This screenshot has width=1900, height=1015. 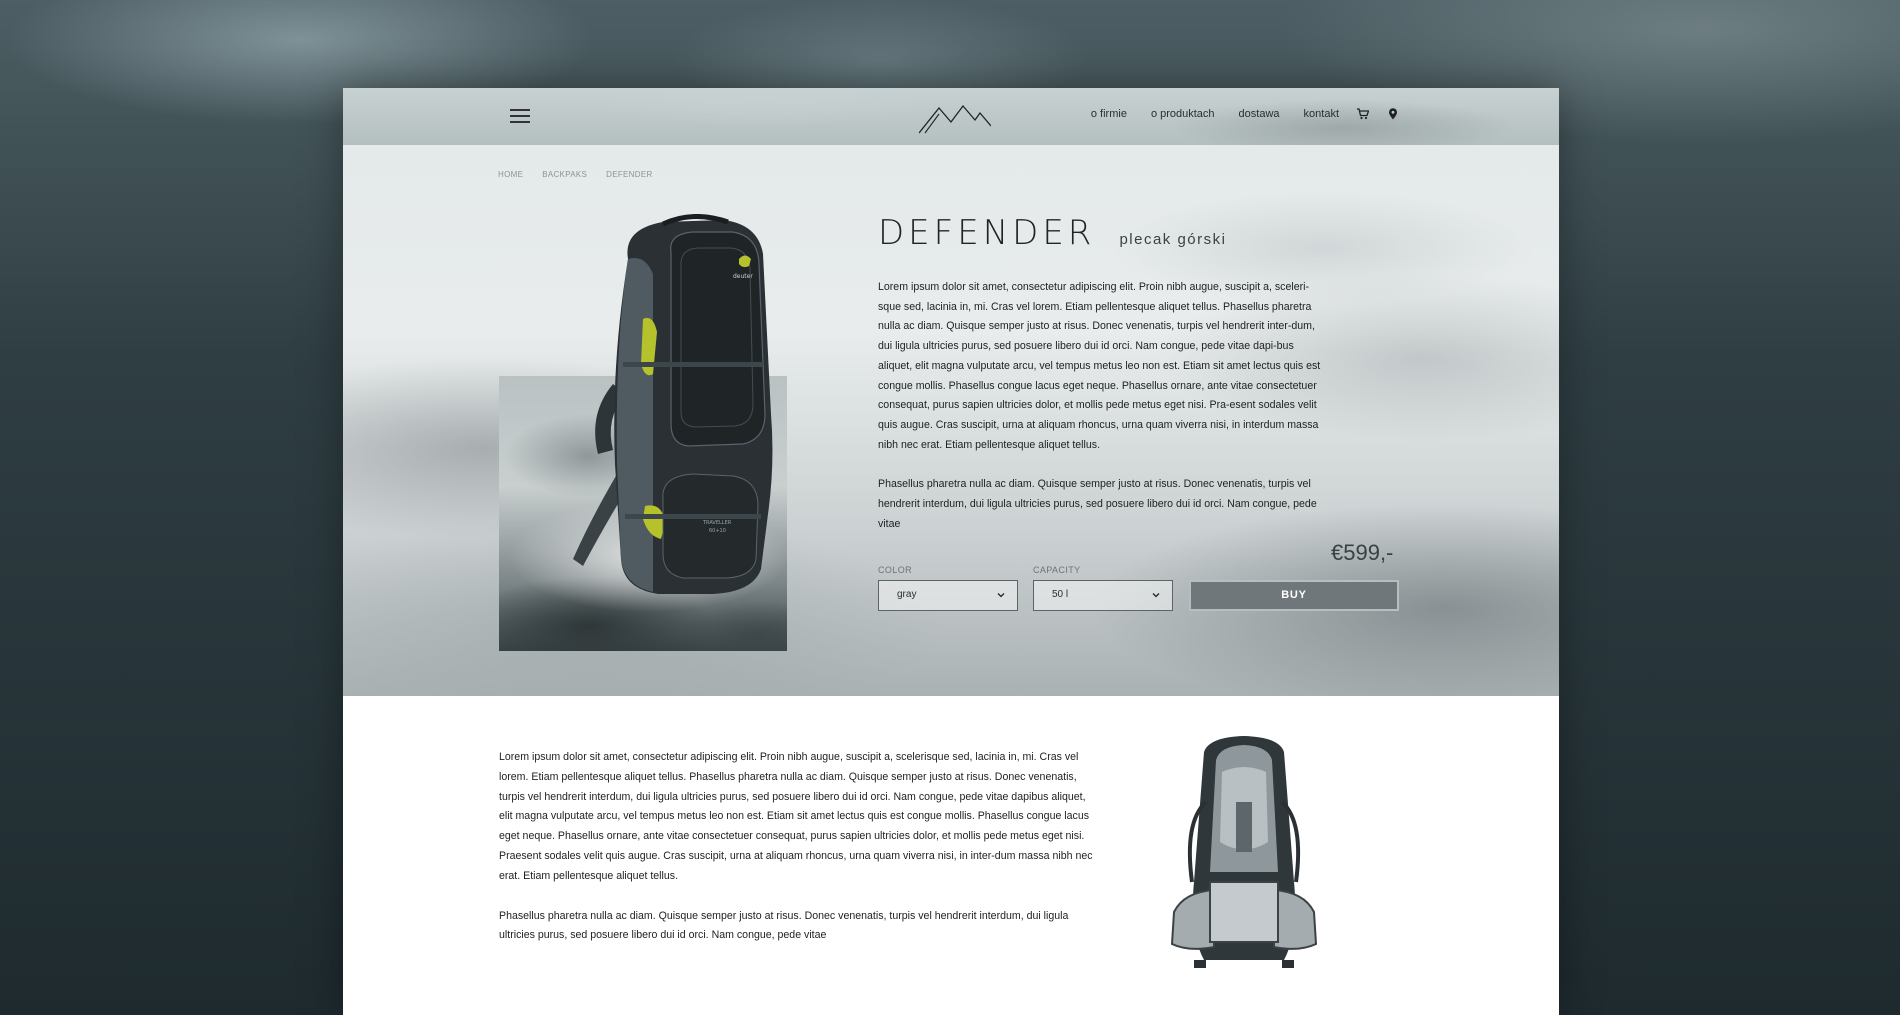 What do you see at coordinates (1060, 594) in the screenshot?
I see `capacity-select-value: 50 l` at bounding box center [1060, 594].